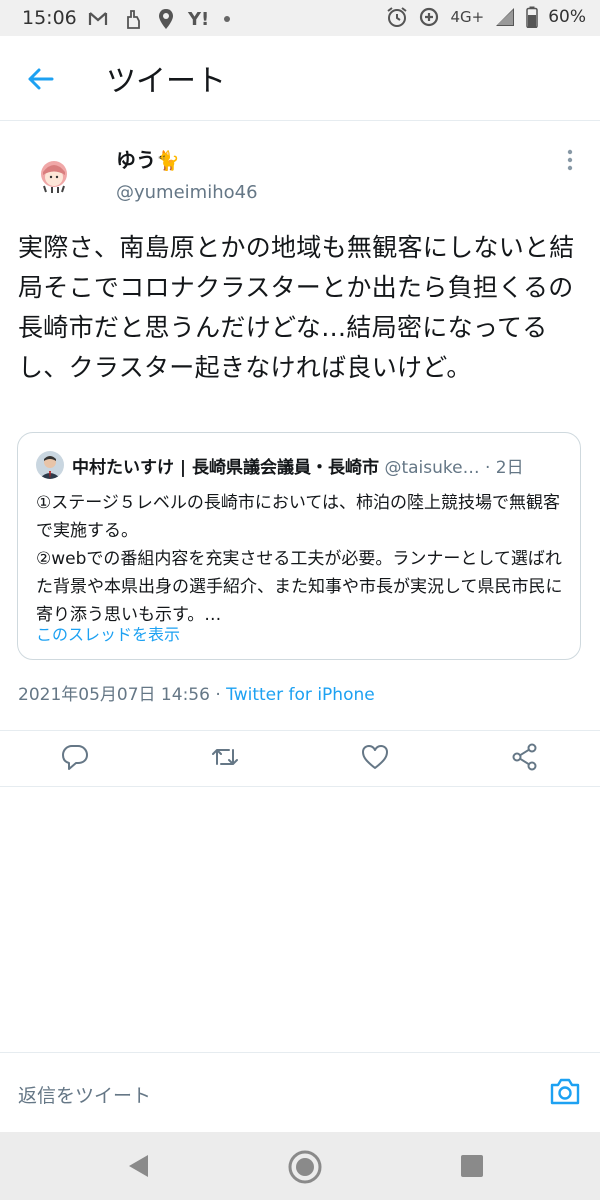 This screenshot has height=1200, width=600. I want to click on show-thread-link: このスレッドを表示, so click(108, 633).